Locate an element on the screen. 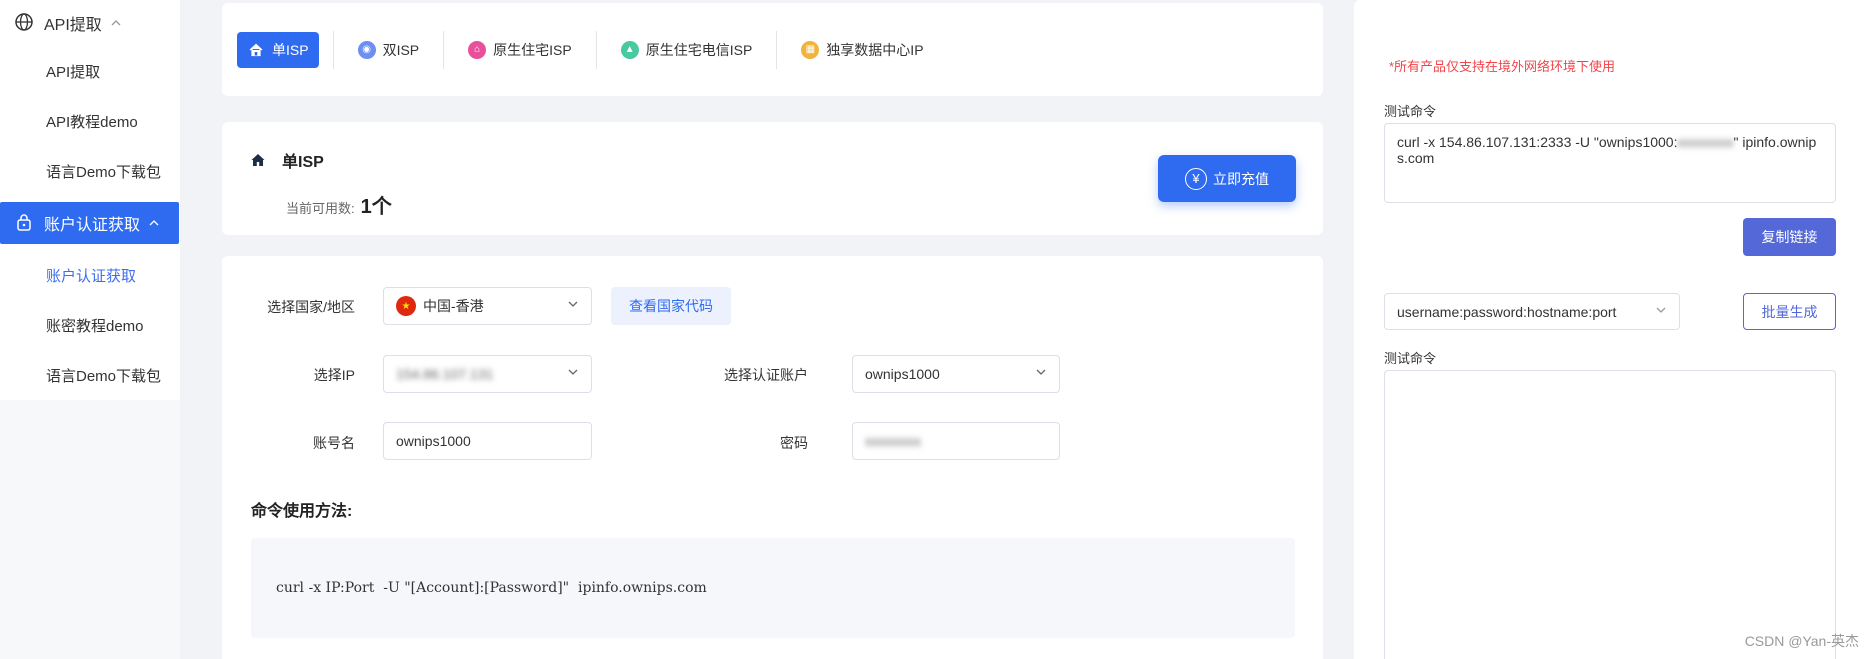 The height and width of the screenshot is (659, 1873). tab-label: 独享数据中心IP is located at coordinates (875, 49).